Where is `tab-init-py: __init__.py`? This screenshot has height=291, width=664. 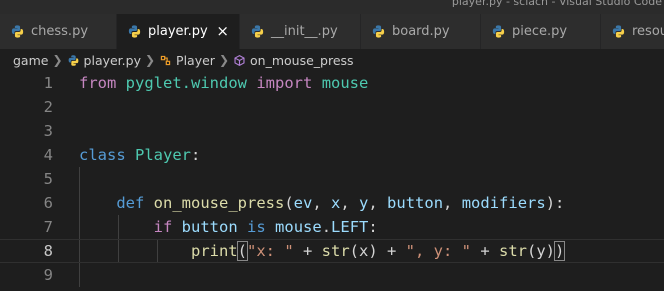
tab-init-py: __init__.py is located at coordinates (300, 31).